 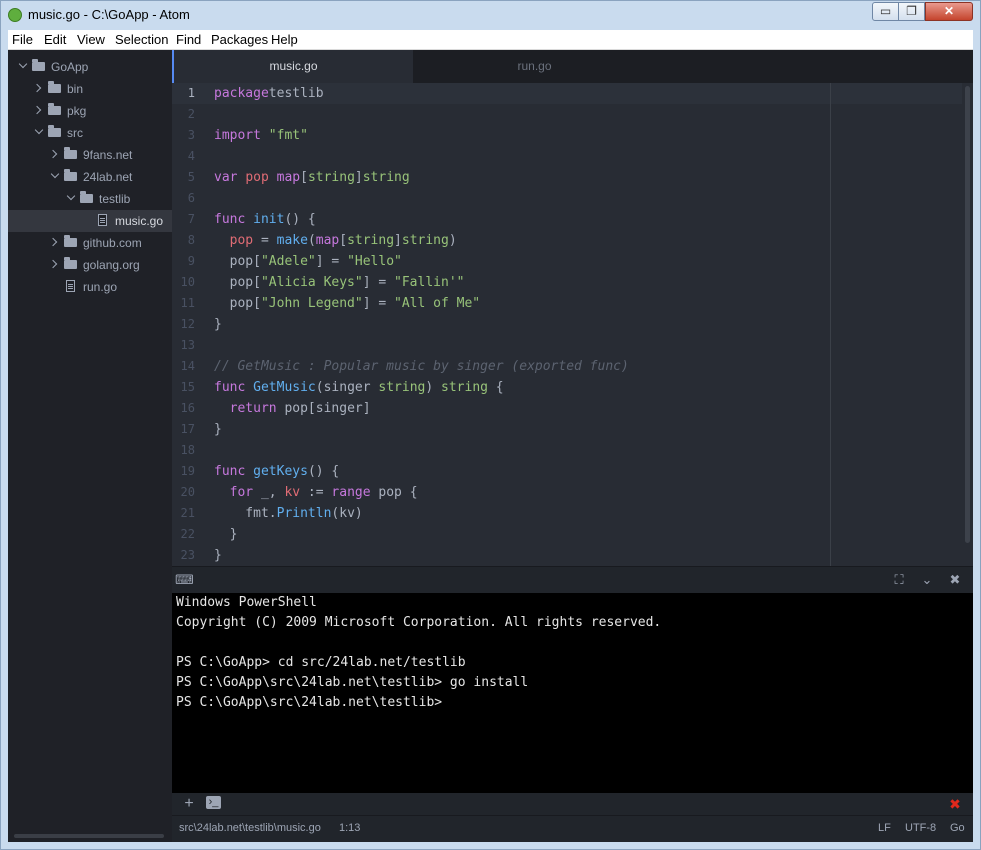 I want to click on code-line: 11 pop["John Legend"] = "All of Me", so click(x=567, y=303).